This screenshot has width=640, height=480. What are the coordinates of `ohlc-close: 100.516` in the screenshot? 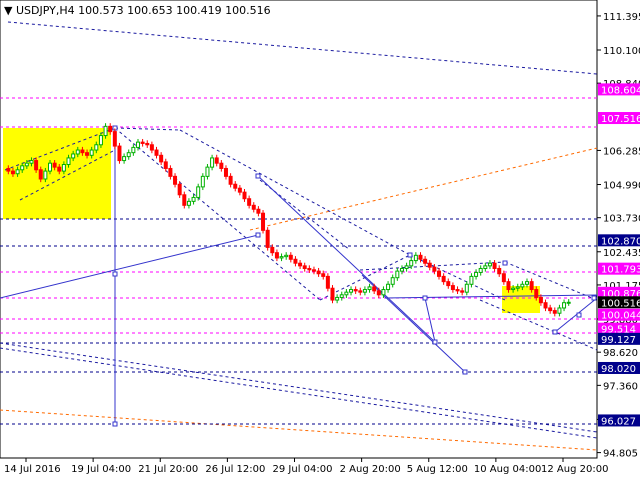 It's located at (248, 10).